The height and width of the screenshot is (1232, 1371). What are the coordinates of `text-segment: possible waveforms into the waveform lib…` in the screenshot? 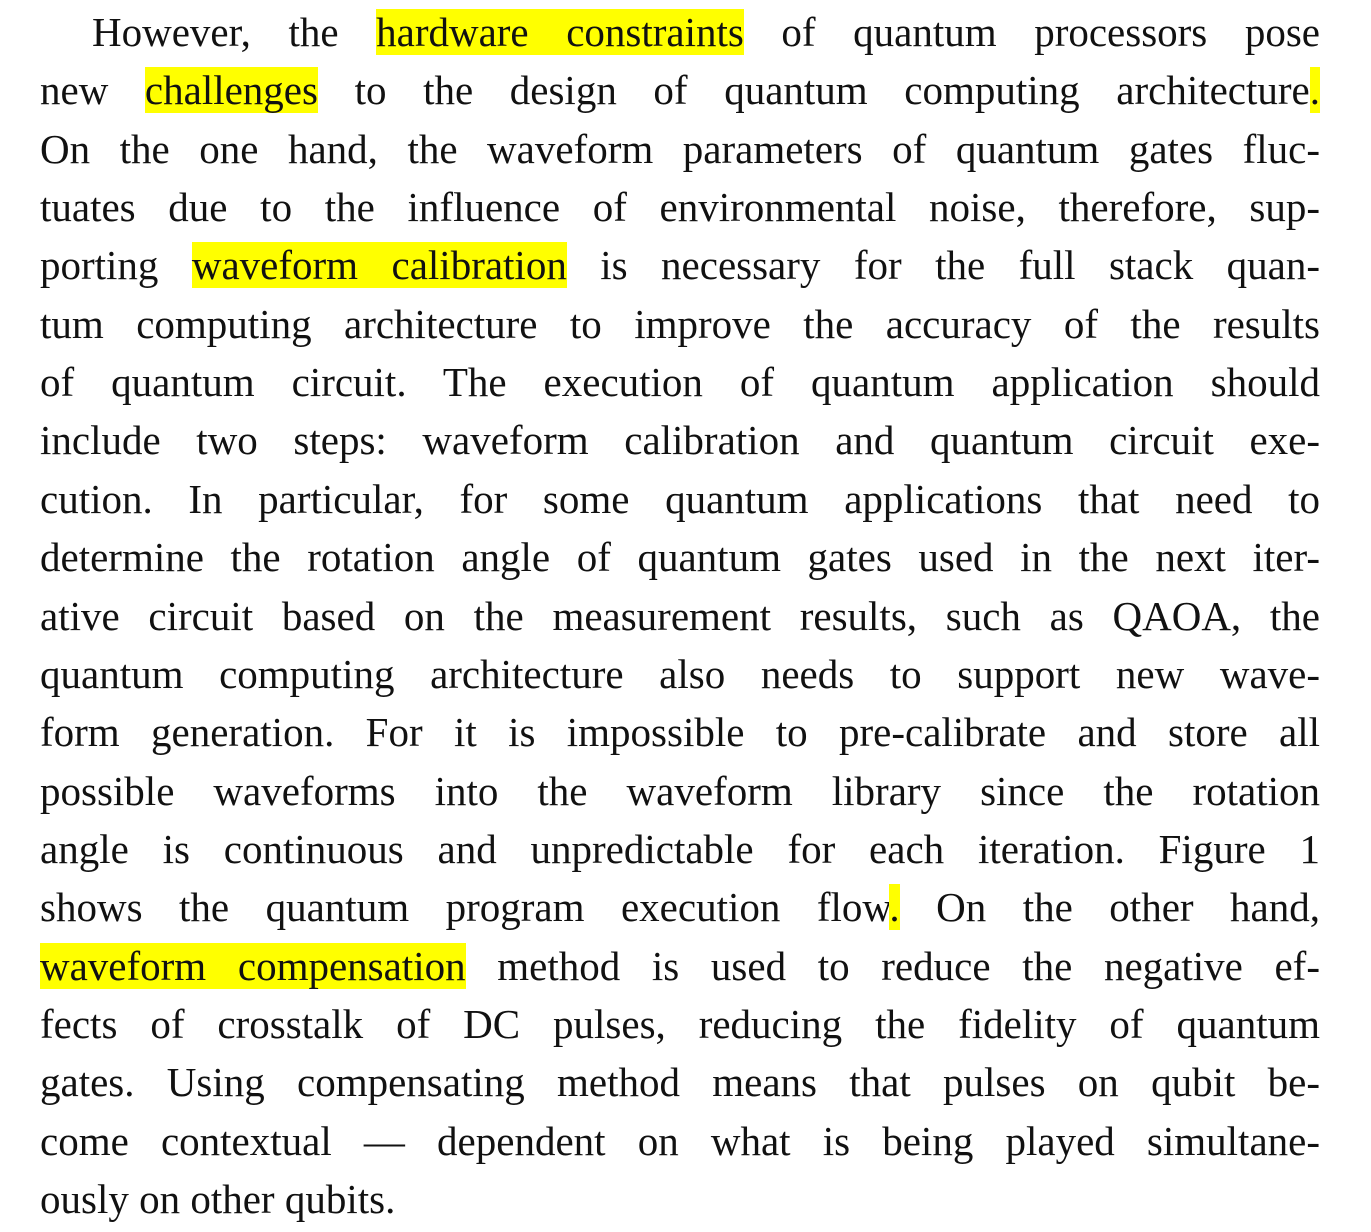 It's located at (680, 790).